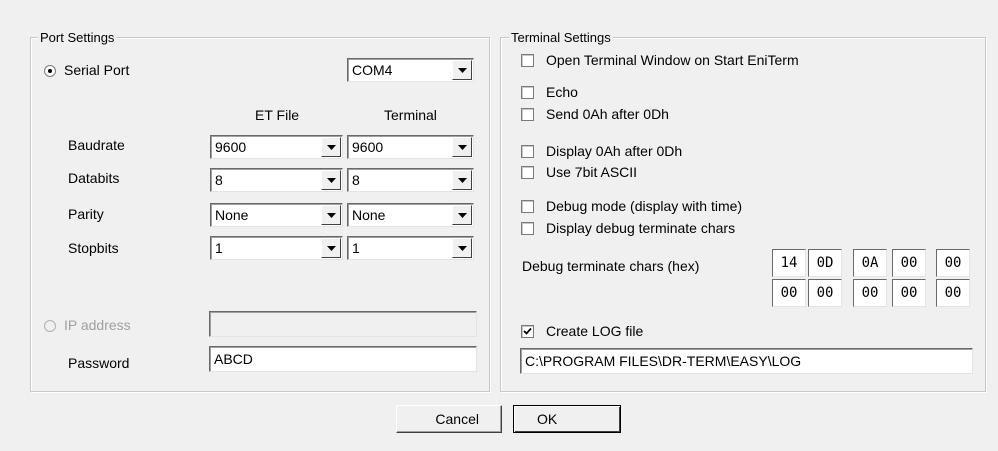  What do you see at coordinates (567, 419) in the screenshot?
I see `ok-button: OK` at bounding box center [567, 419].